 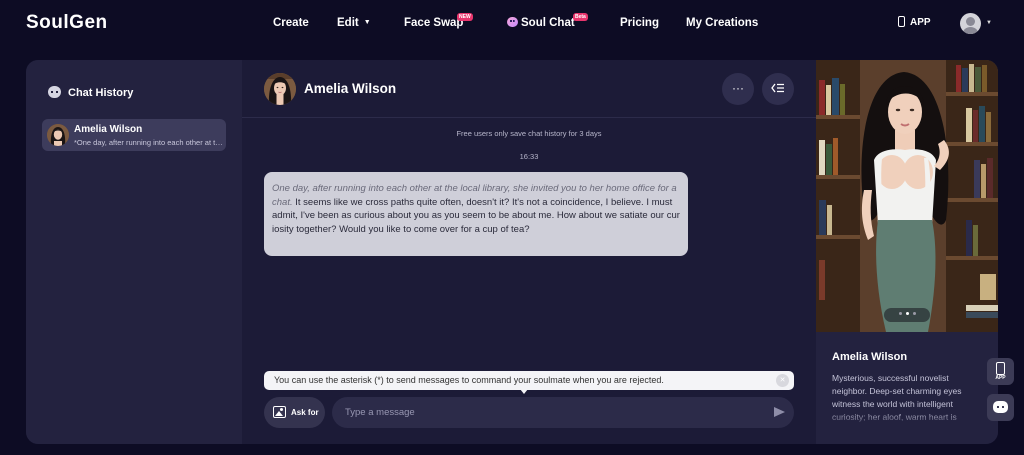 I want to click on floating-app-button: APP, so click(x=1000, y=371).